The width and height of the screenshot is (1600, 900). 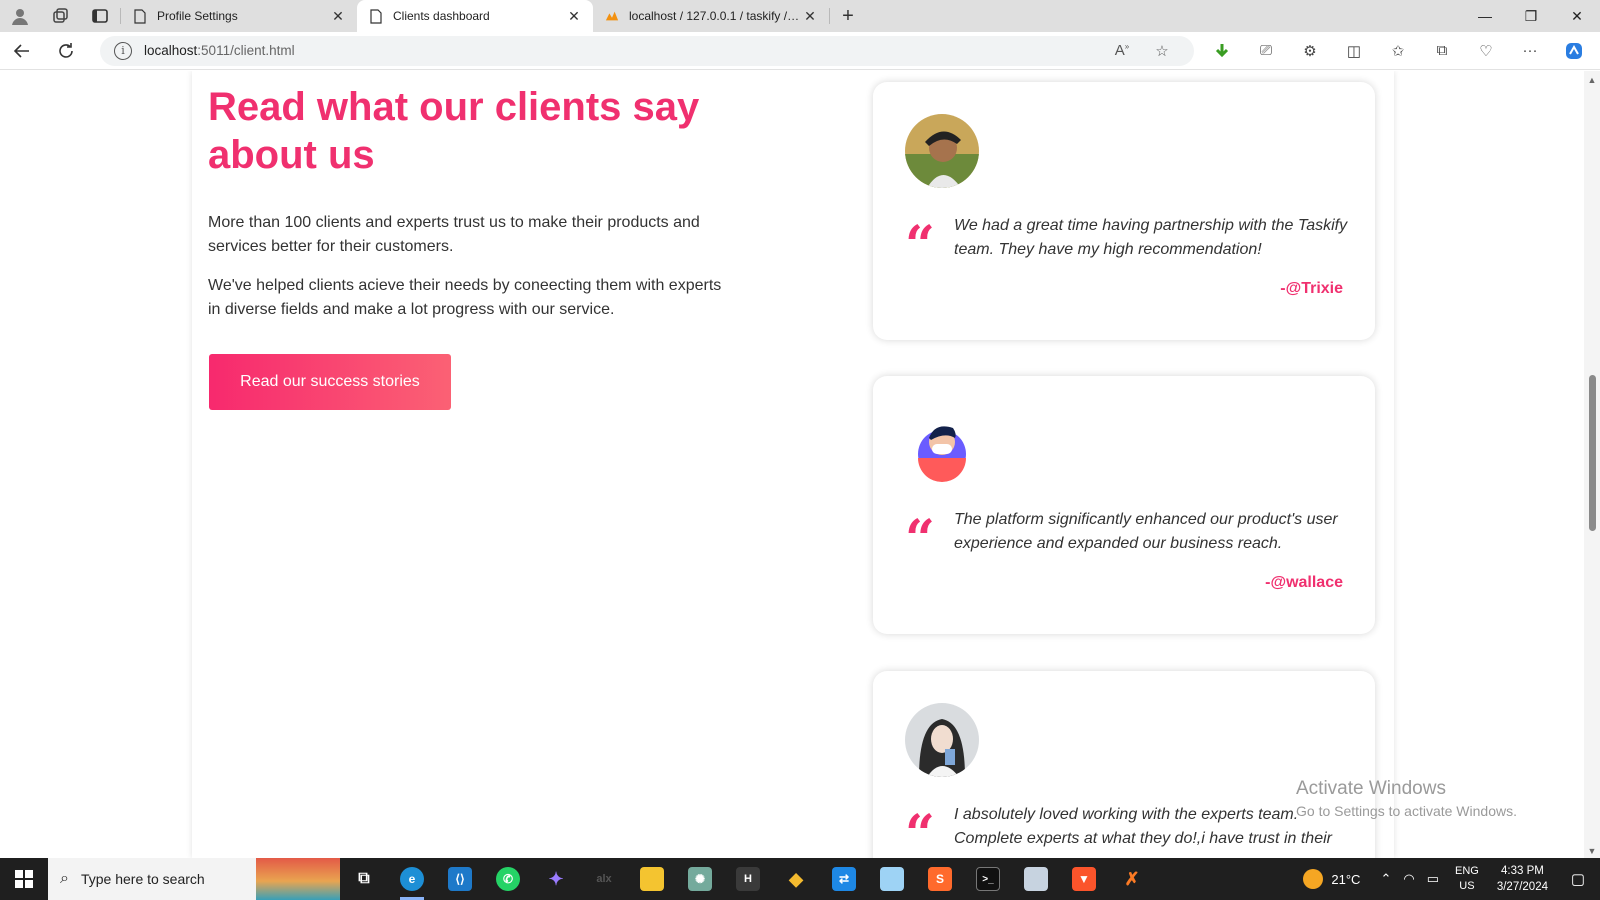 What do you see at coordinates (412, 879) in the screenshot?
I see `edge-browser-icon: e` at bounding box center [412, 879].